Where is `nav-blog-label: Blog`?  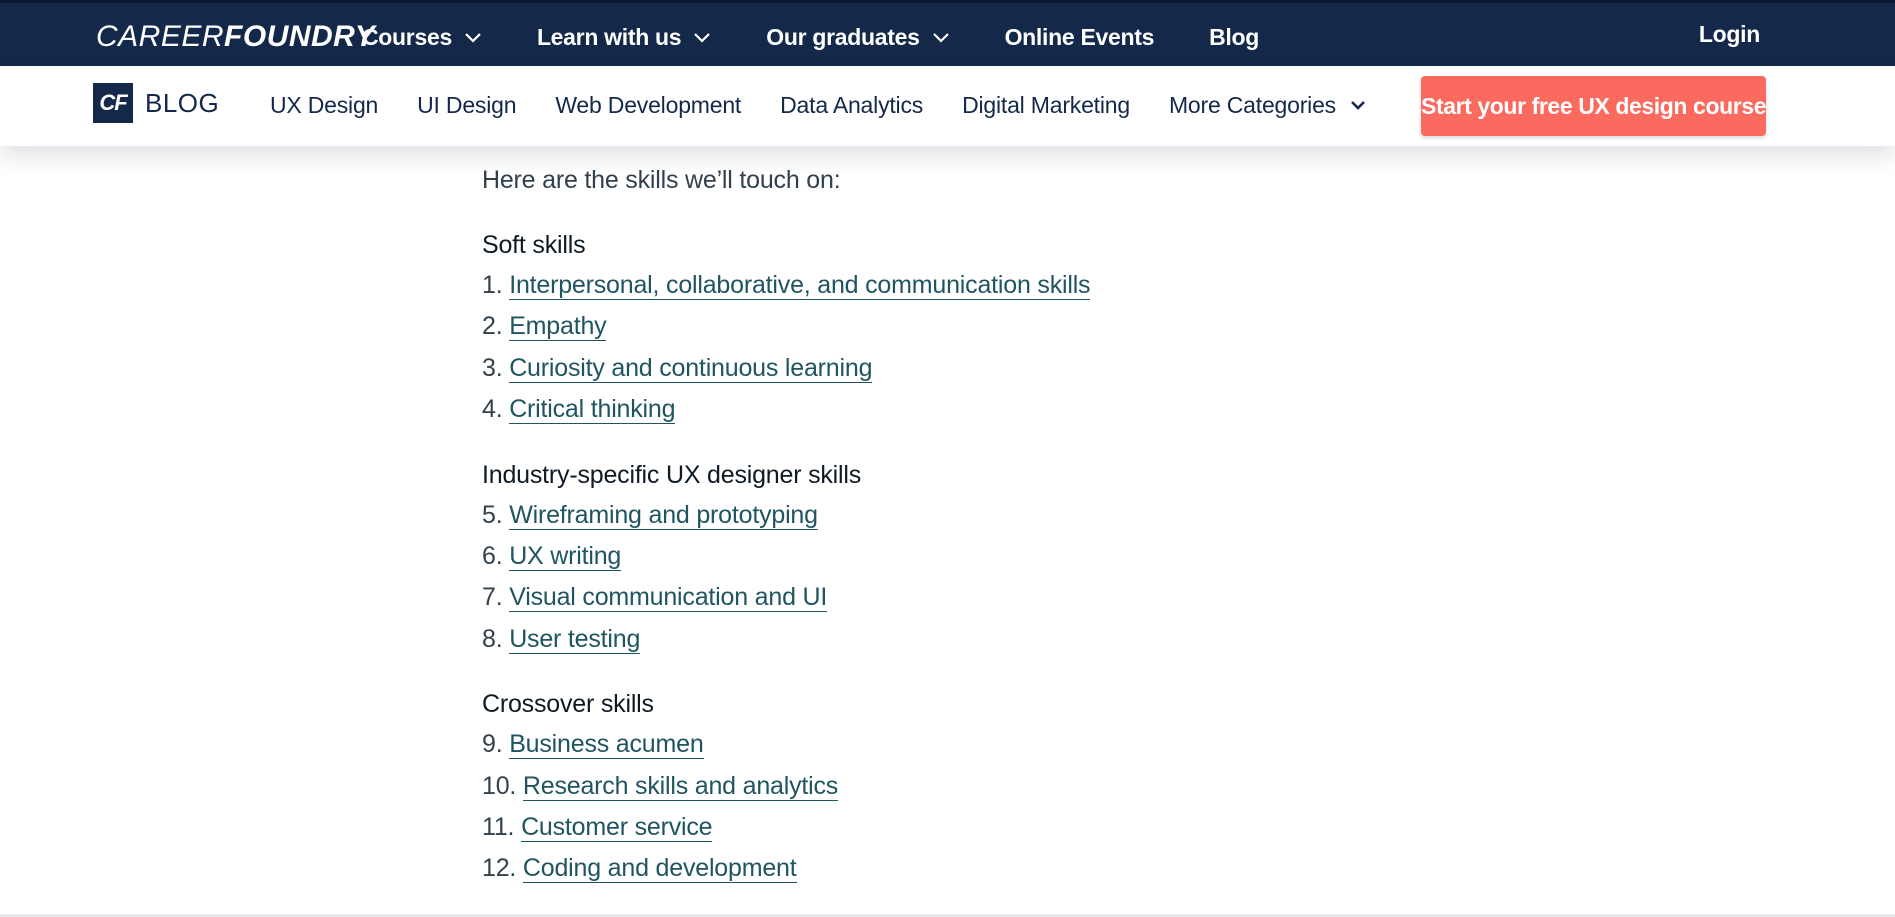
nav-blog-label: Blog is located at coordinates (1234, 36).